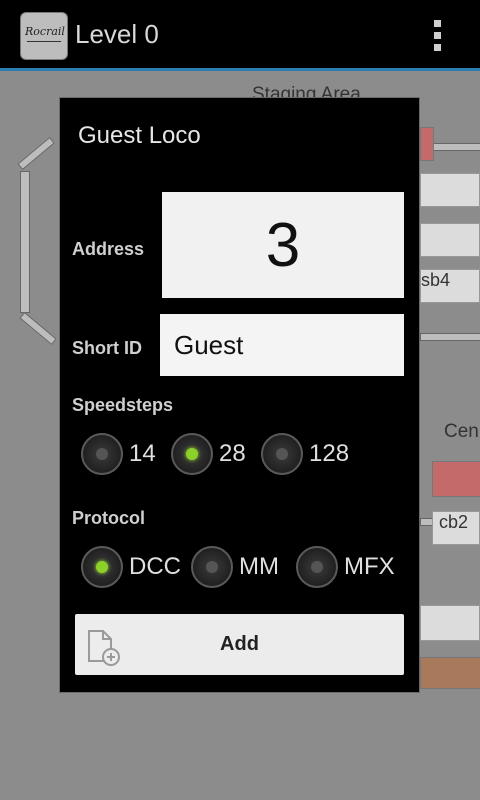  Describe the element at coordinates (44, 41) in the screenshot. I see `app-logo-underline` at that location.